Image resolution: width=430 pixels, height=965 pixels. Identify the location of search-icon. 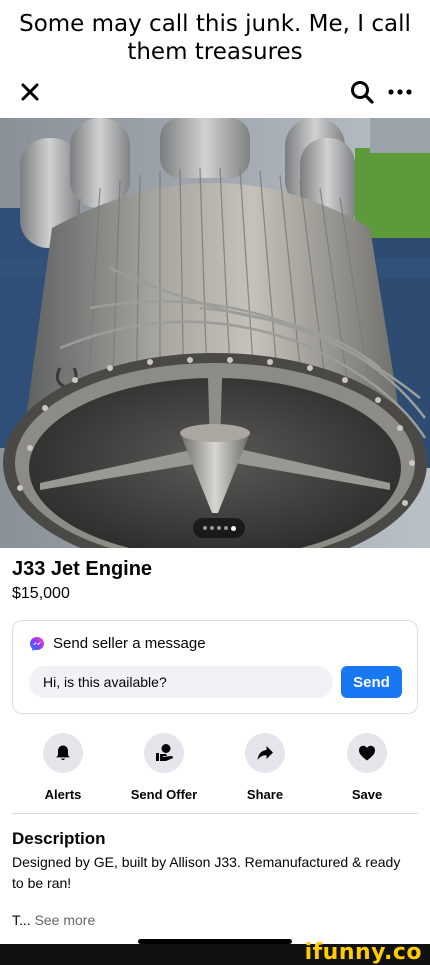
(362, 92).